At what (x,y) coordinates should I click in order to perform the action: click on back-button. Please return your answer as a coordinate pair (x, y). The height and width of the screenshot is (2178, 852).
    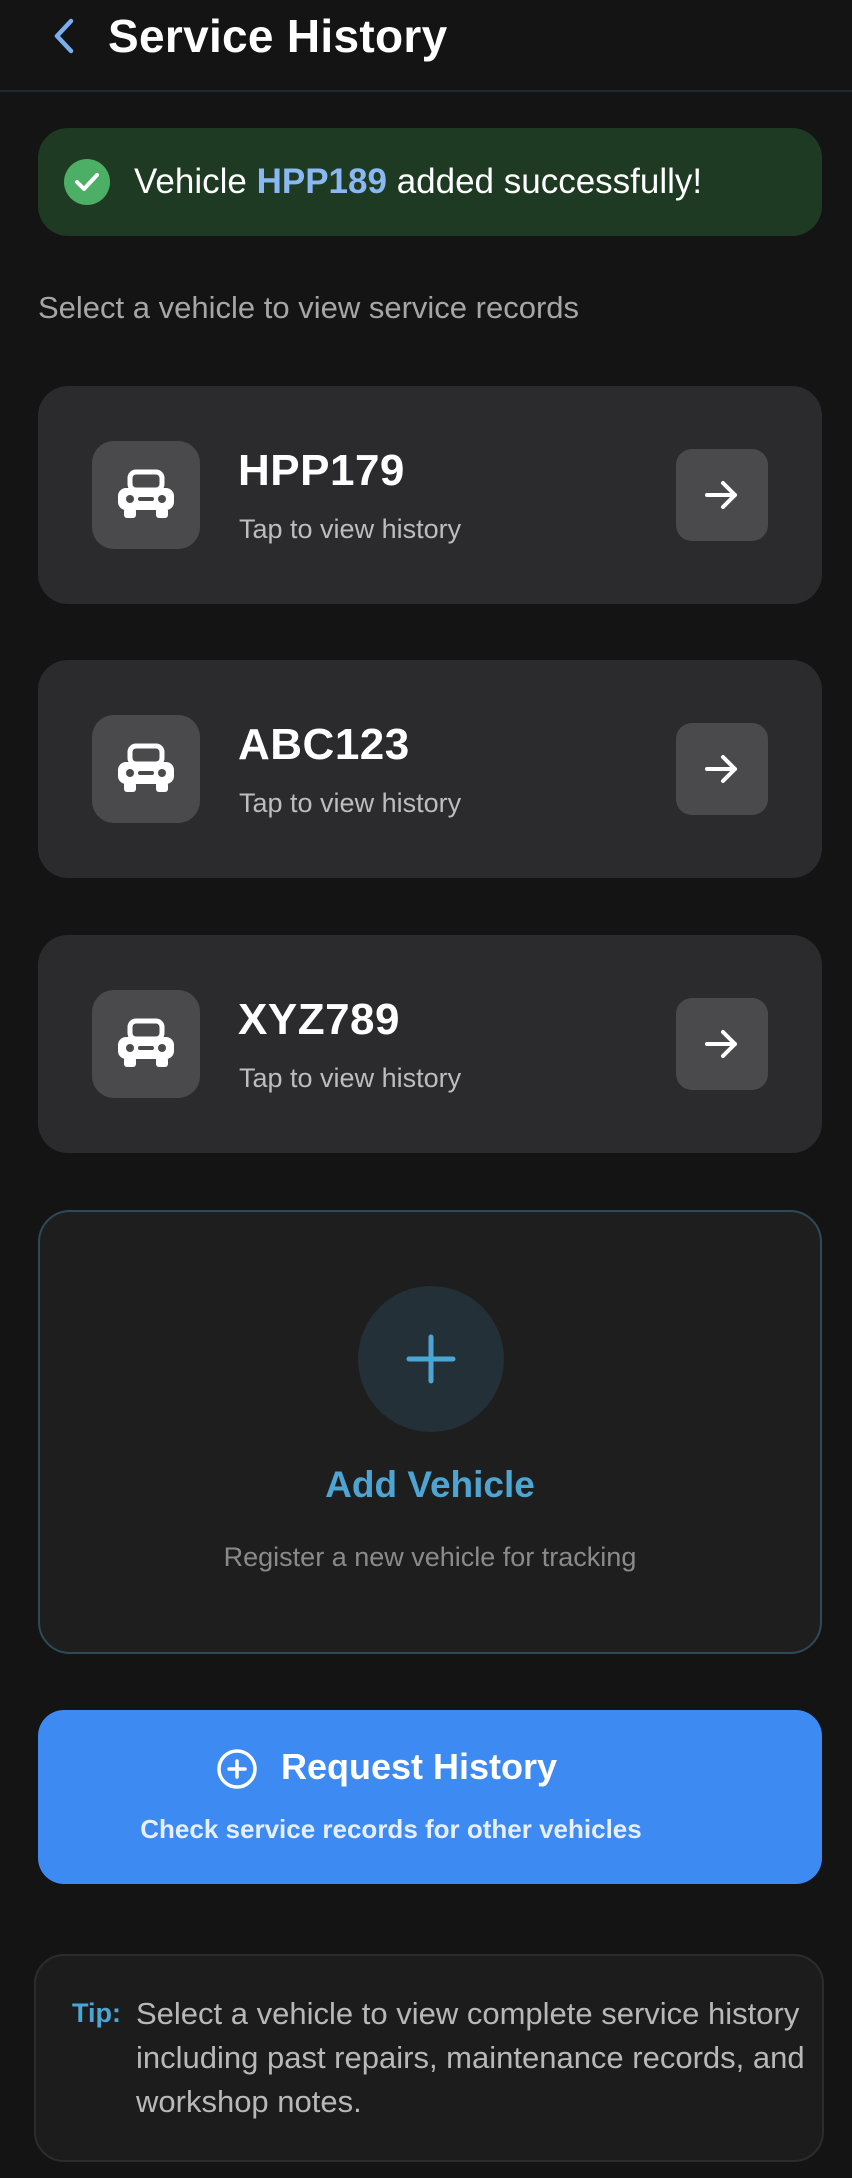
    Looking at the image, I should click on (64, 36).